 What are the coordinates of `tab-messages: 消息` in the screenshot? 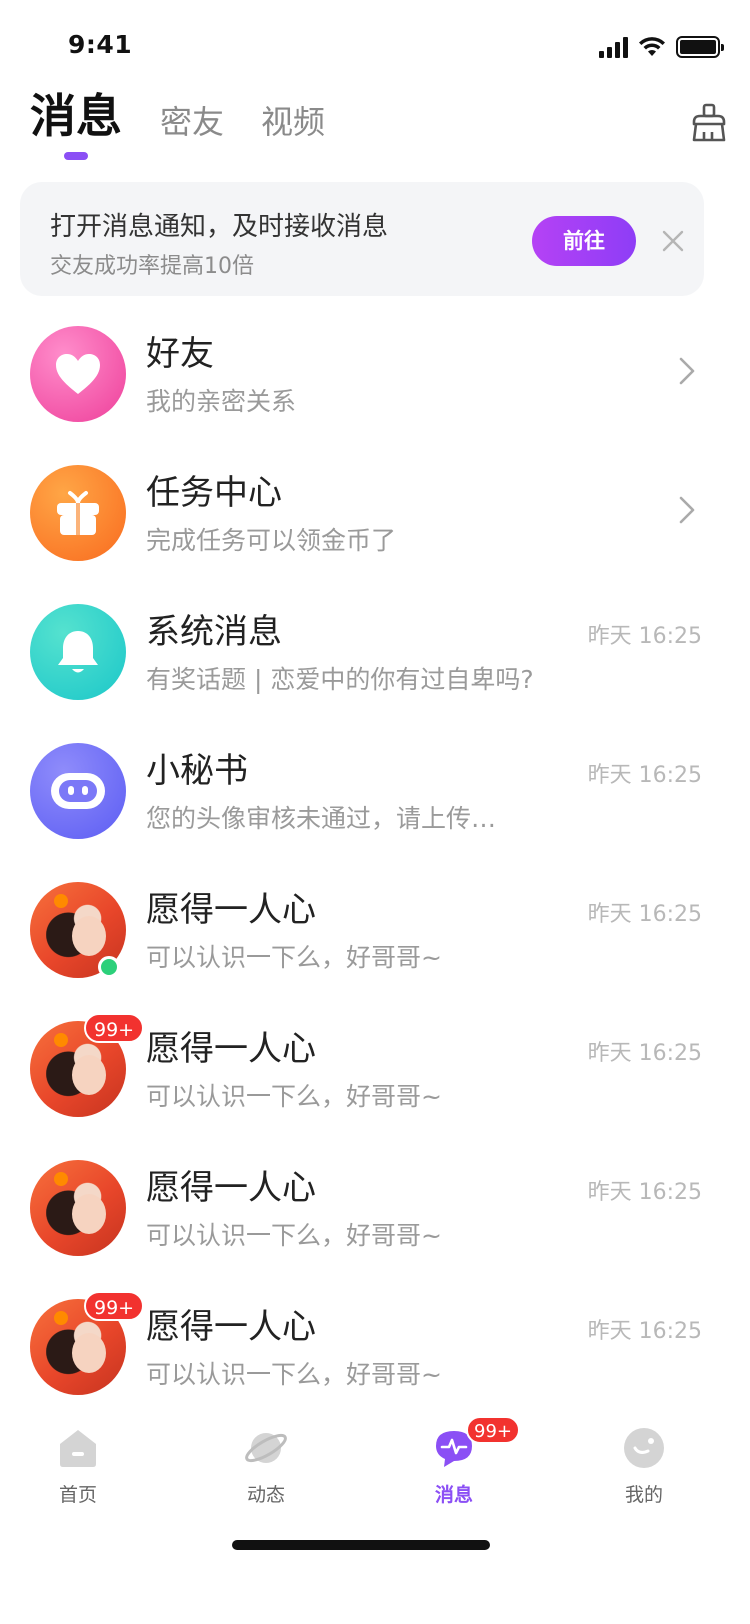 It's located at (76, 116).